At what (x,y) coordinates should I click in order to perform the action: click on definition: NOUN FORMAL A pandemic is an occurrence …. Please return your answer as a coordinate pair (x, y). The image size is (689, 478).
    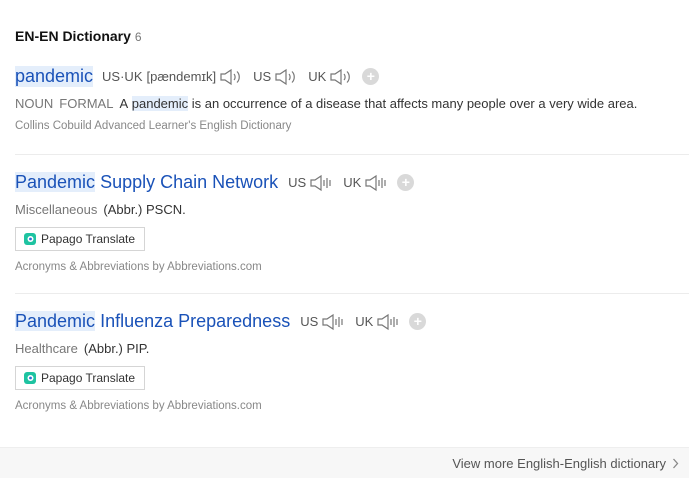
    Looking at the image, I should click on (352, 103).